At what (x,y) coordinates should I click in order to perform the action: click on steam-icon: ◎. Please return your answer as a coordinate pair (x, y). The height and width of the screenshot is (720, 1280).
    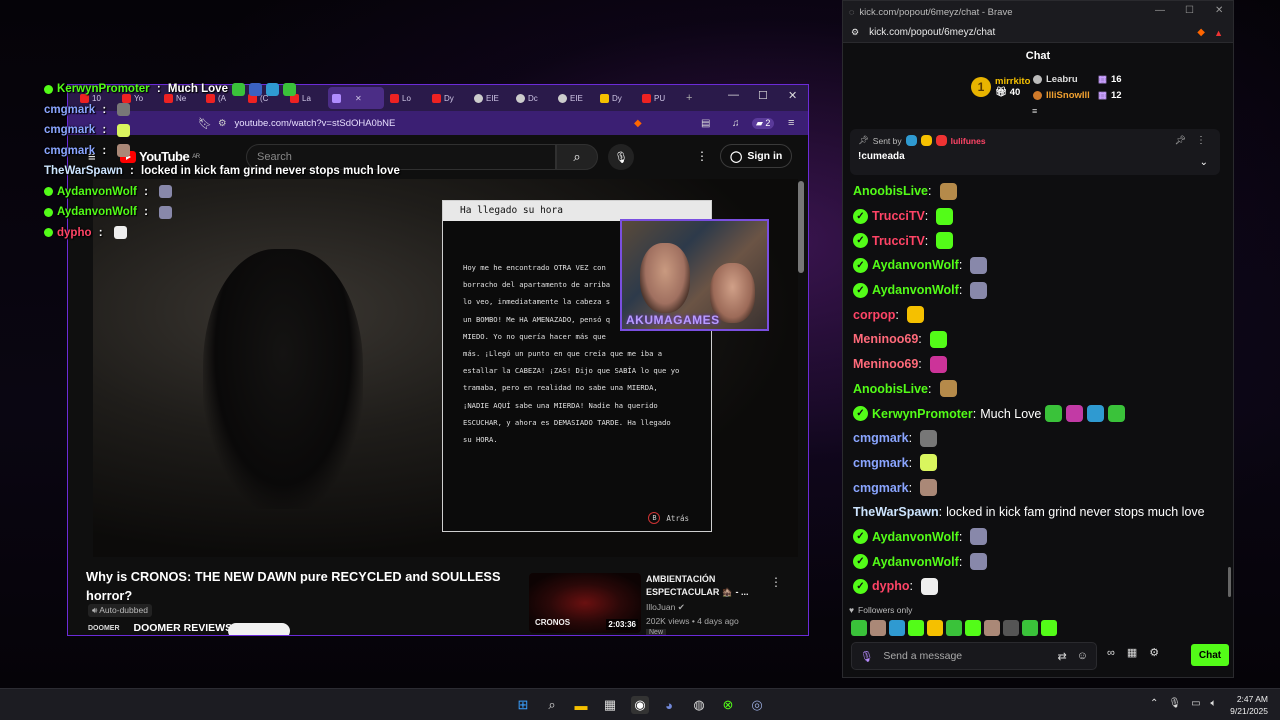
    Looking at the image, I should click on (757, 705).